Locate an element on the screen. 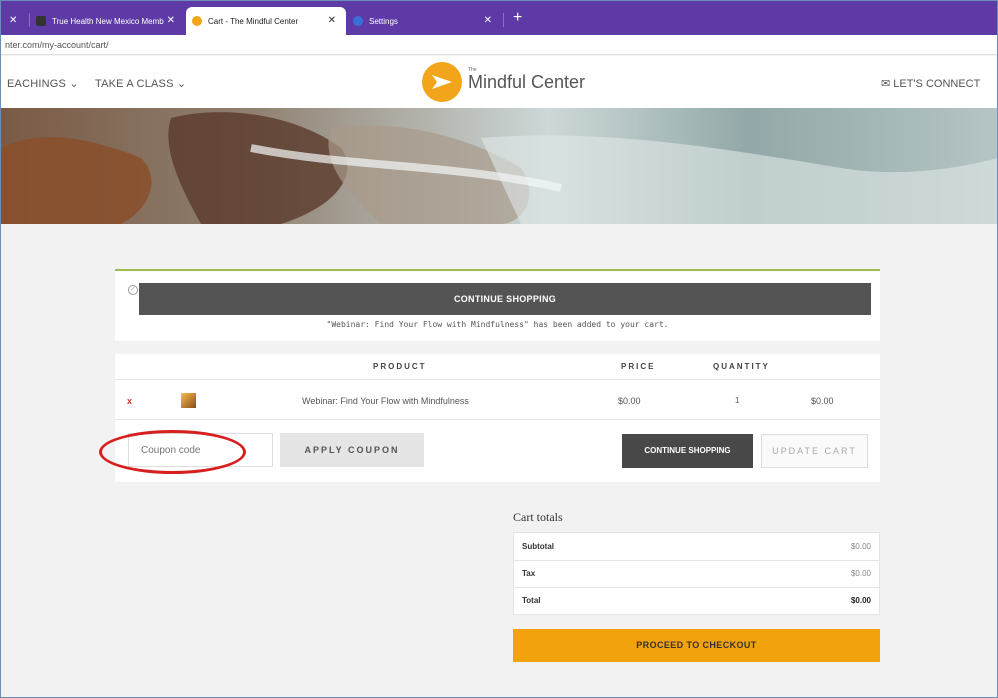 The height and width of the screenshot is (698, 998). totals-label: Tax is located at coordinates (529, 573).